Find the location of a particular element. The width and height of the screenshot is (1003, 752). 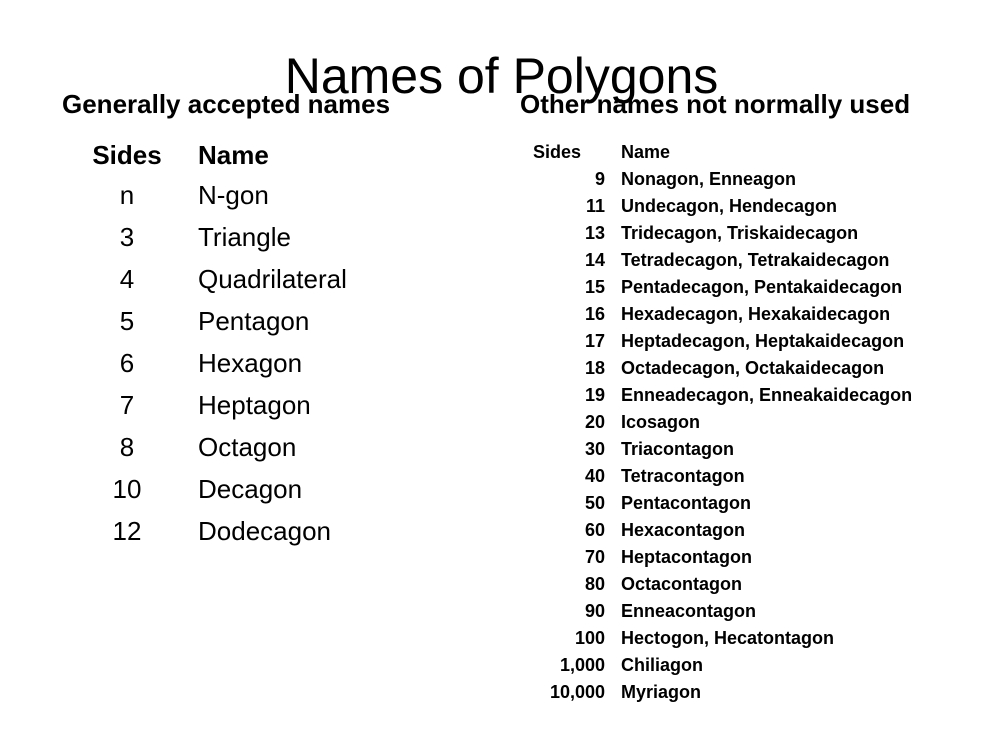

table-row: 15 Pentadecagon, Pentakaidecagon is located at coordinates (717, 287).